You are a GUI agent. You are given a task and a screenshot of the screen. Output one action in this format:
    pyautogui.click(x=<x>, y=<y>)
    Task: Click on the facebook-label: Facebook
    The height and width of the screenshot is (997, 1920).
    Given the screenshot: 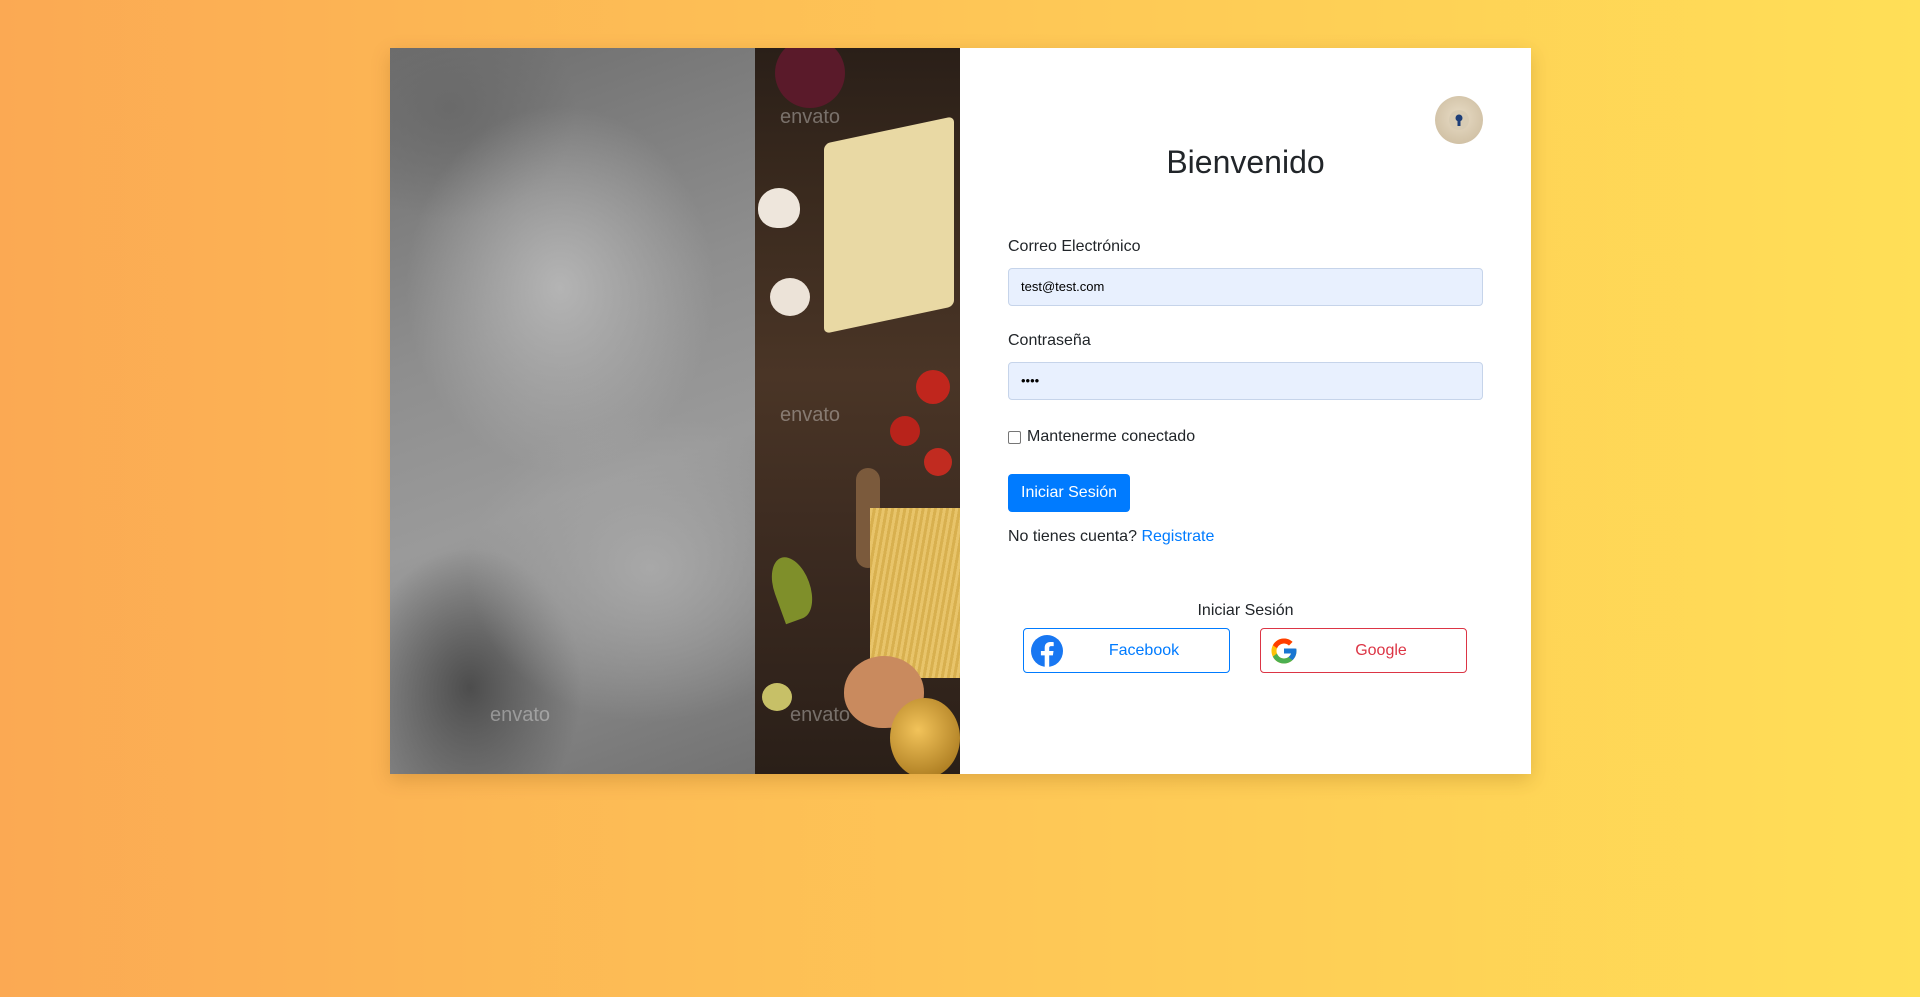 What is the action you would take?
    pyautogui.click(x=1144, y=650)
    